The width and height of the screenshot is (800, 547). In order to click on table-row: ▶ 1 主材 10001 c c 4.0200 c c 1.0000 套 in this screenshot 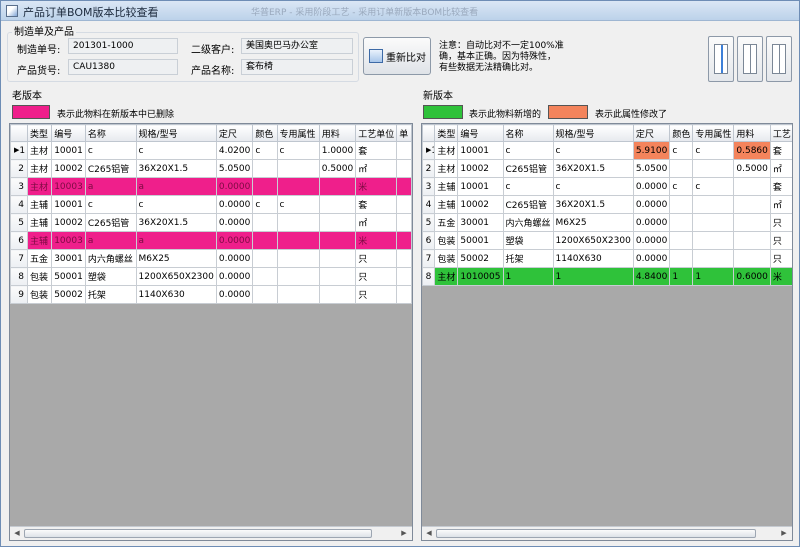, I will do `click(211, 150)`.